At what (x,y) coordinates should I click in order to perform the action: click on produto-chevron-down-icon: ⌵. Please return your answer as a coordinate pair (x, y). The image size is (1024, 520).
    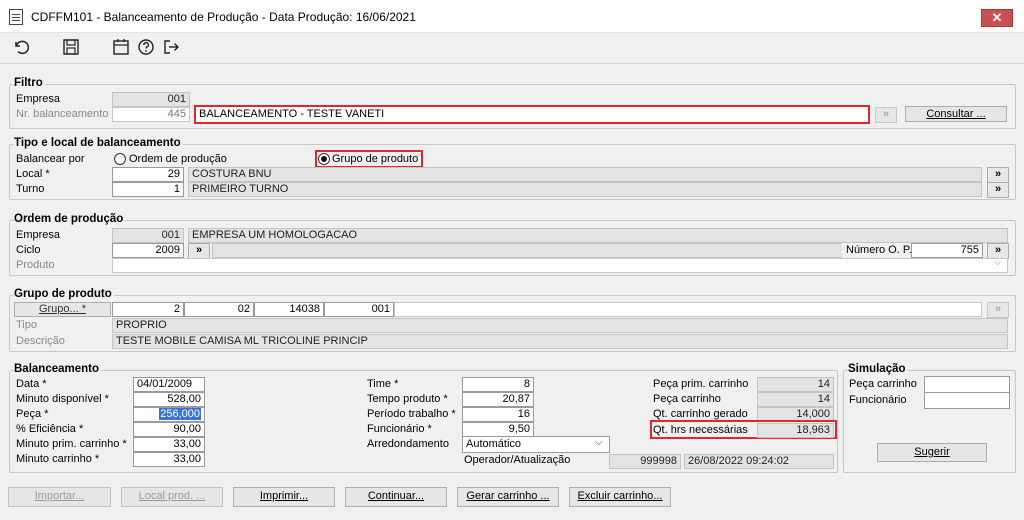
    Looking at the image, I should click on (998, 262).